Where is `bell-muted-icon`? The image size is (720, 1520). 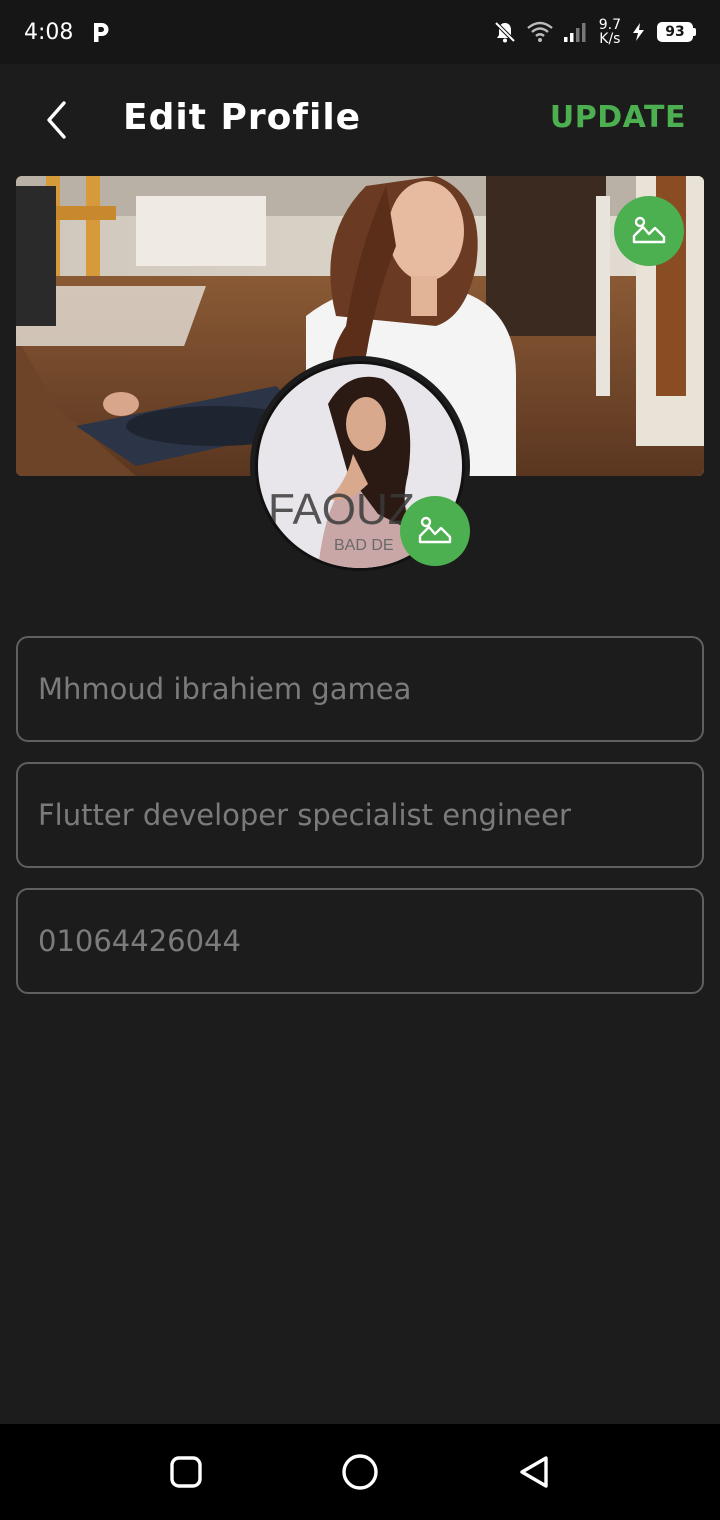
bell-muted-icon is located at coordinates (505, 32).